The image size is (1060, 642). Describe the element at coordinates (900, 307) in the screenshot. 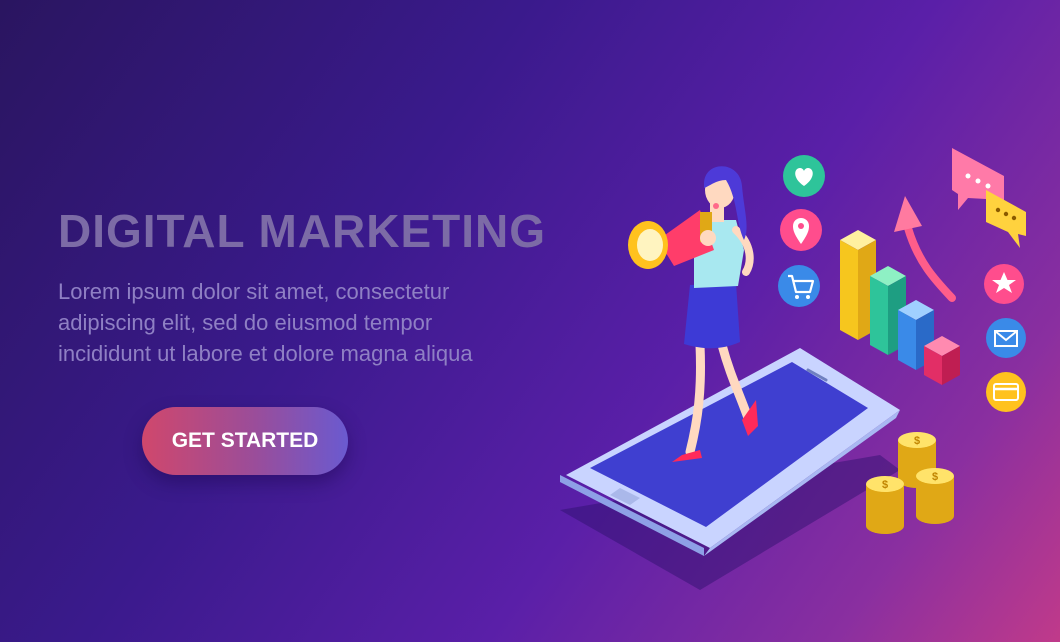

I see `bar-chart-icon` at that location.